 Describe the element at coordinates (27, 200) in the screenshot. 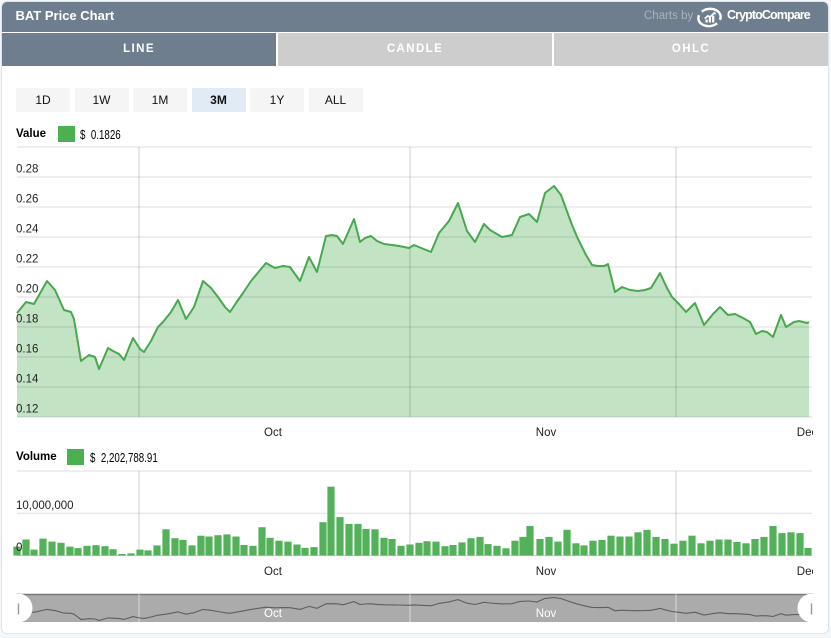

I see `svg-text: 0.26` at that location.